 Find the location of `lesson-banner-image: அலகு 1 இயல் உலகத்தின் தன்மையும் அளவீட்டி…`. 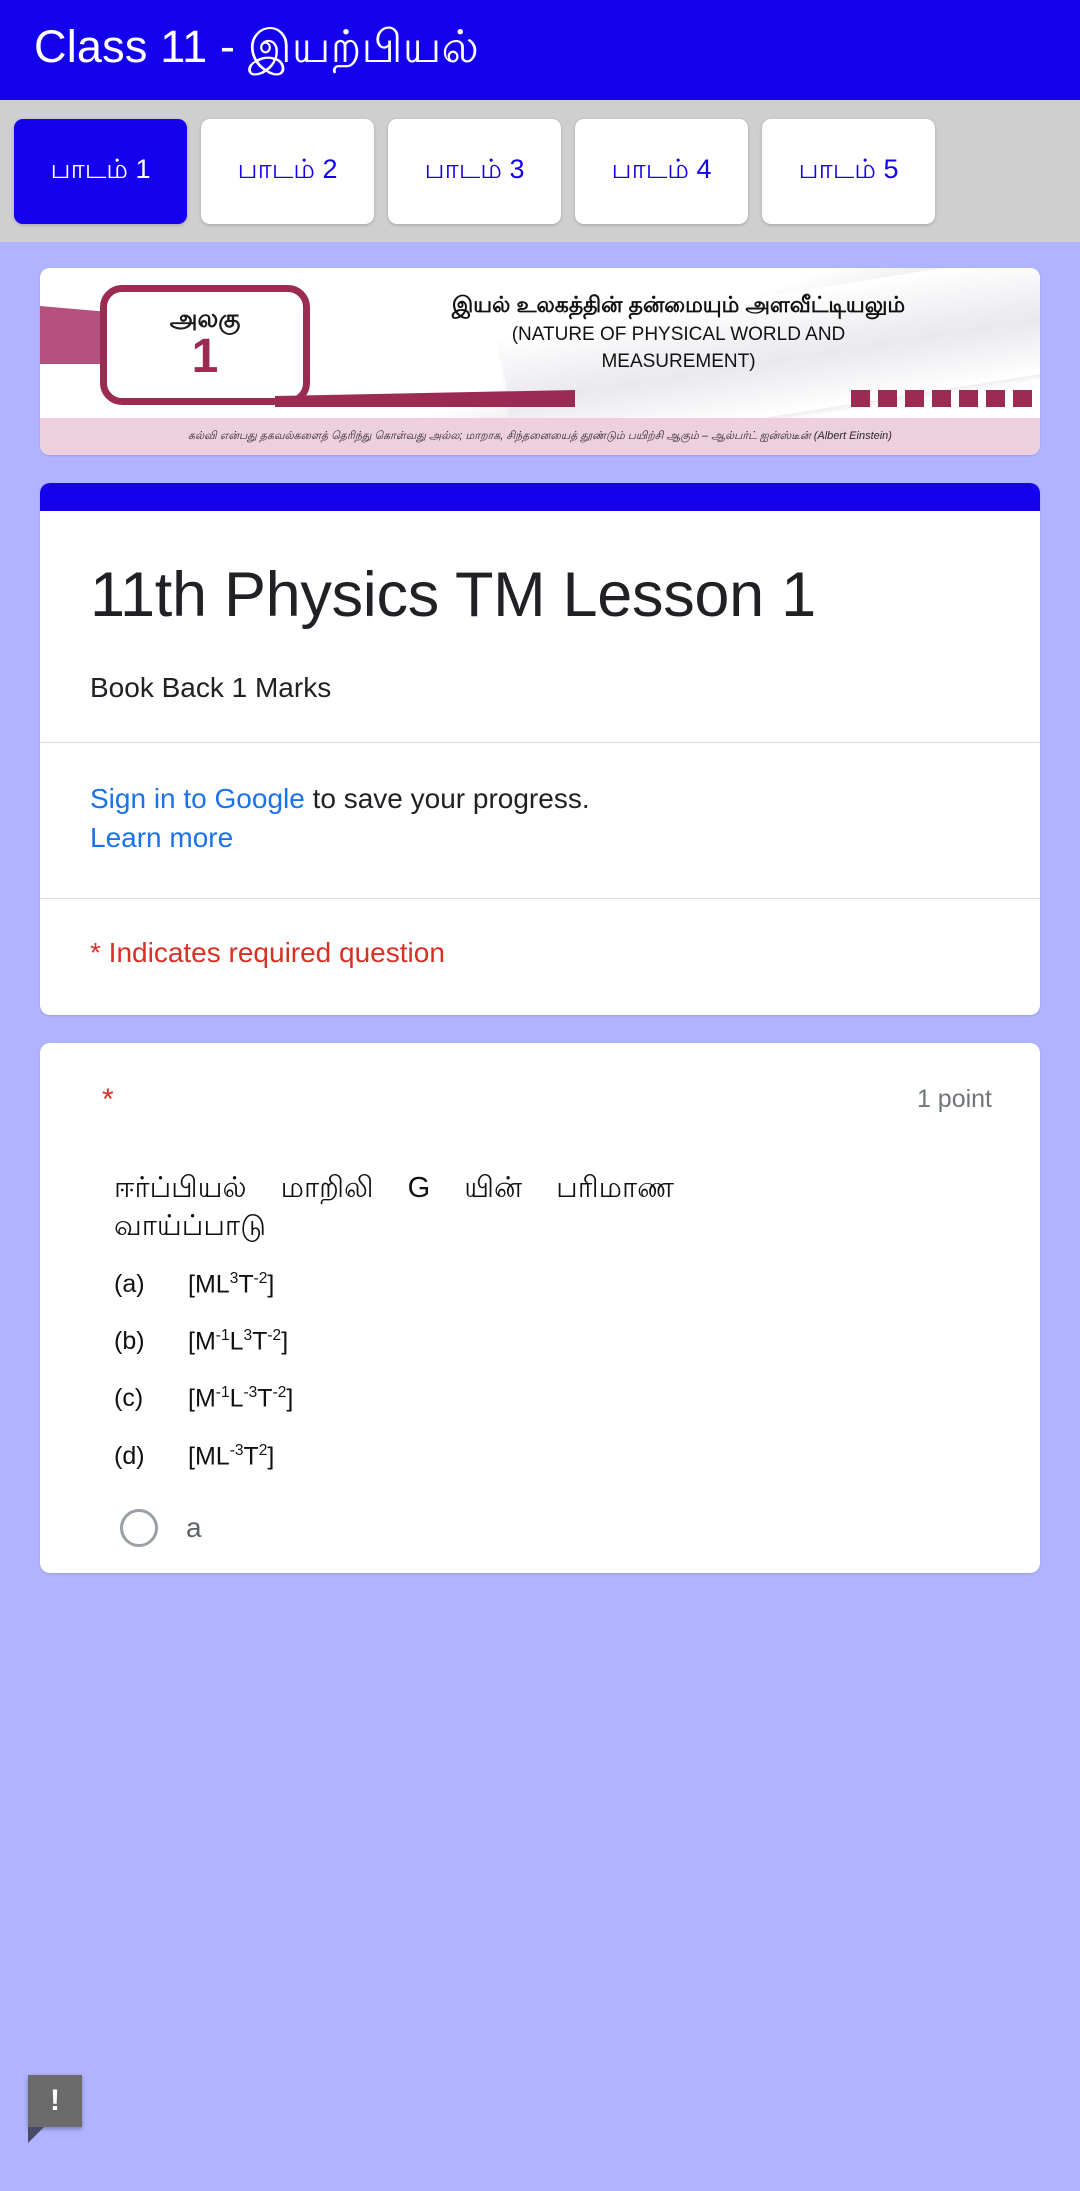

lesson-banner-image: அலகு 1 இயல் உலகத்தின் தன்மையும் அளவீட்டி… is located at coordinates (540, 361).